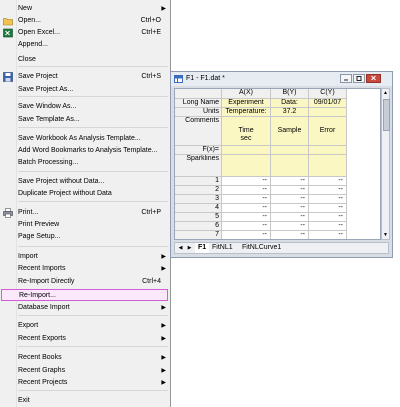 This screenshot has height=407, width=400. I want to click on meta-cell: Data:, so click(290, 103).